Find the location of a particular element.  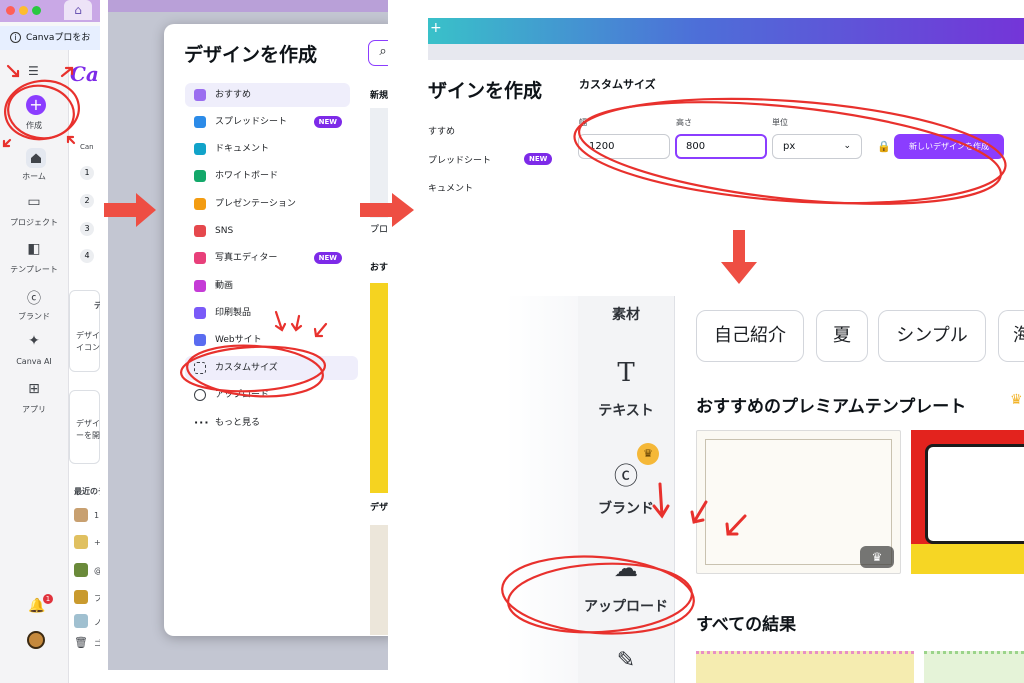

nav-home-label: ホーム is located at coordinates (34, 176).